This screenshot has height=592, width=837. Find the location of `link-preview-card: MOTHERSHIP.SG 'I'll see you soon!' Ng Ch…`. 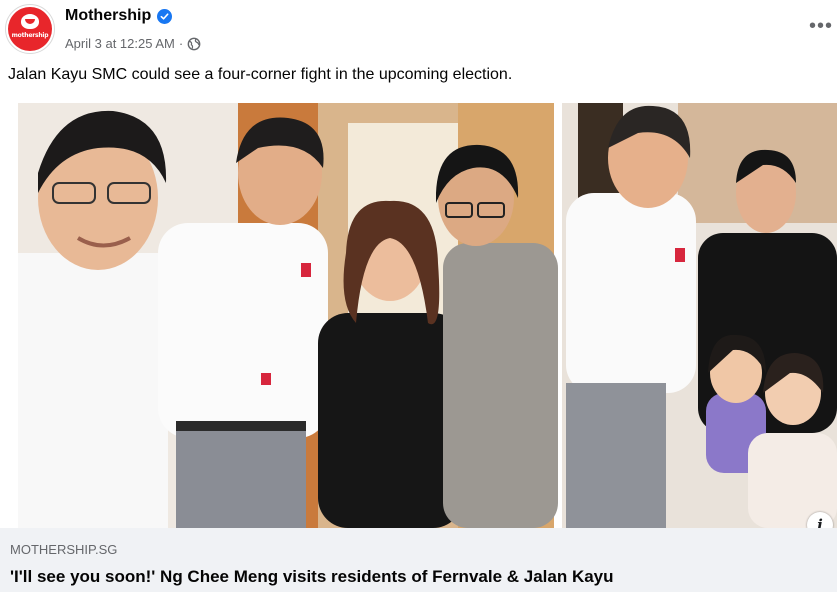

link-preview-card: MOTHERSHIP.SG 'I'll see you soon!' Ng Ch… is located at coordinates (418, 560).